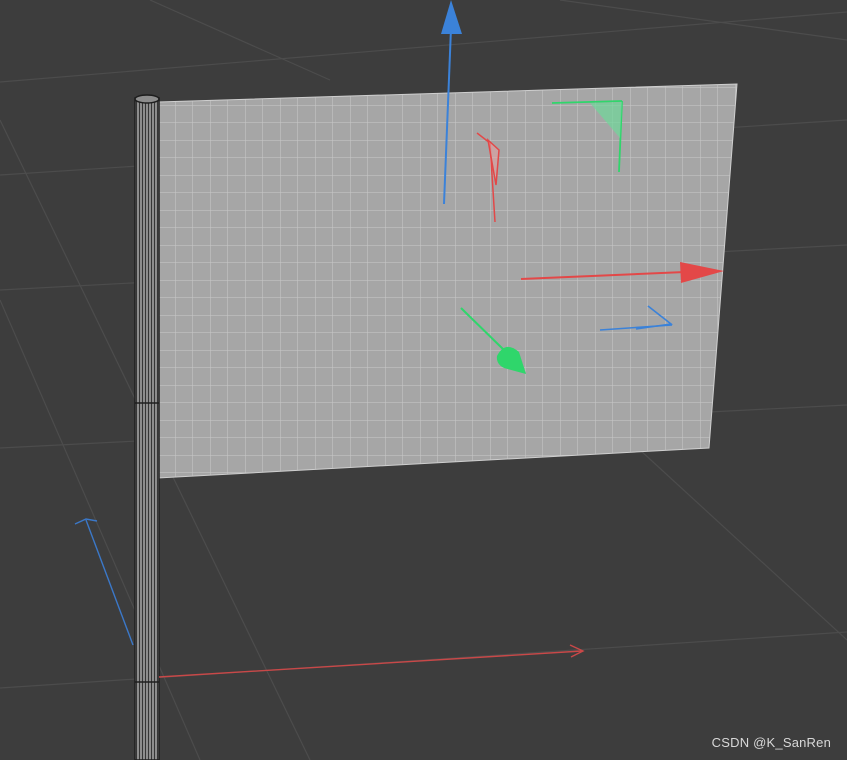 The image size is (847, 760). Describe the element at coordinates (771, 742) in the screenshot. I see `watermark: CSDN @K_SanRen` at that location.